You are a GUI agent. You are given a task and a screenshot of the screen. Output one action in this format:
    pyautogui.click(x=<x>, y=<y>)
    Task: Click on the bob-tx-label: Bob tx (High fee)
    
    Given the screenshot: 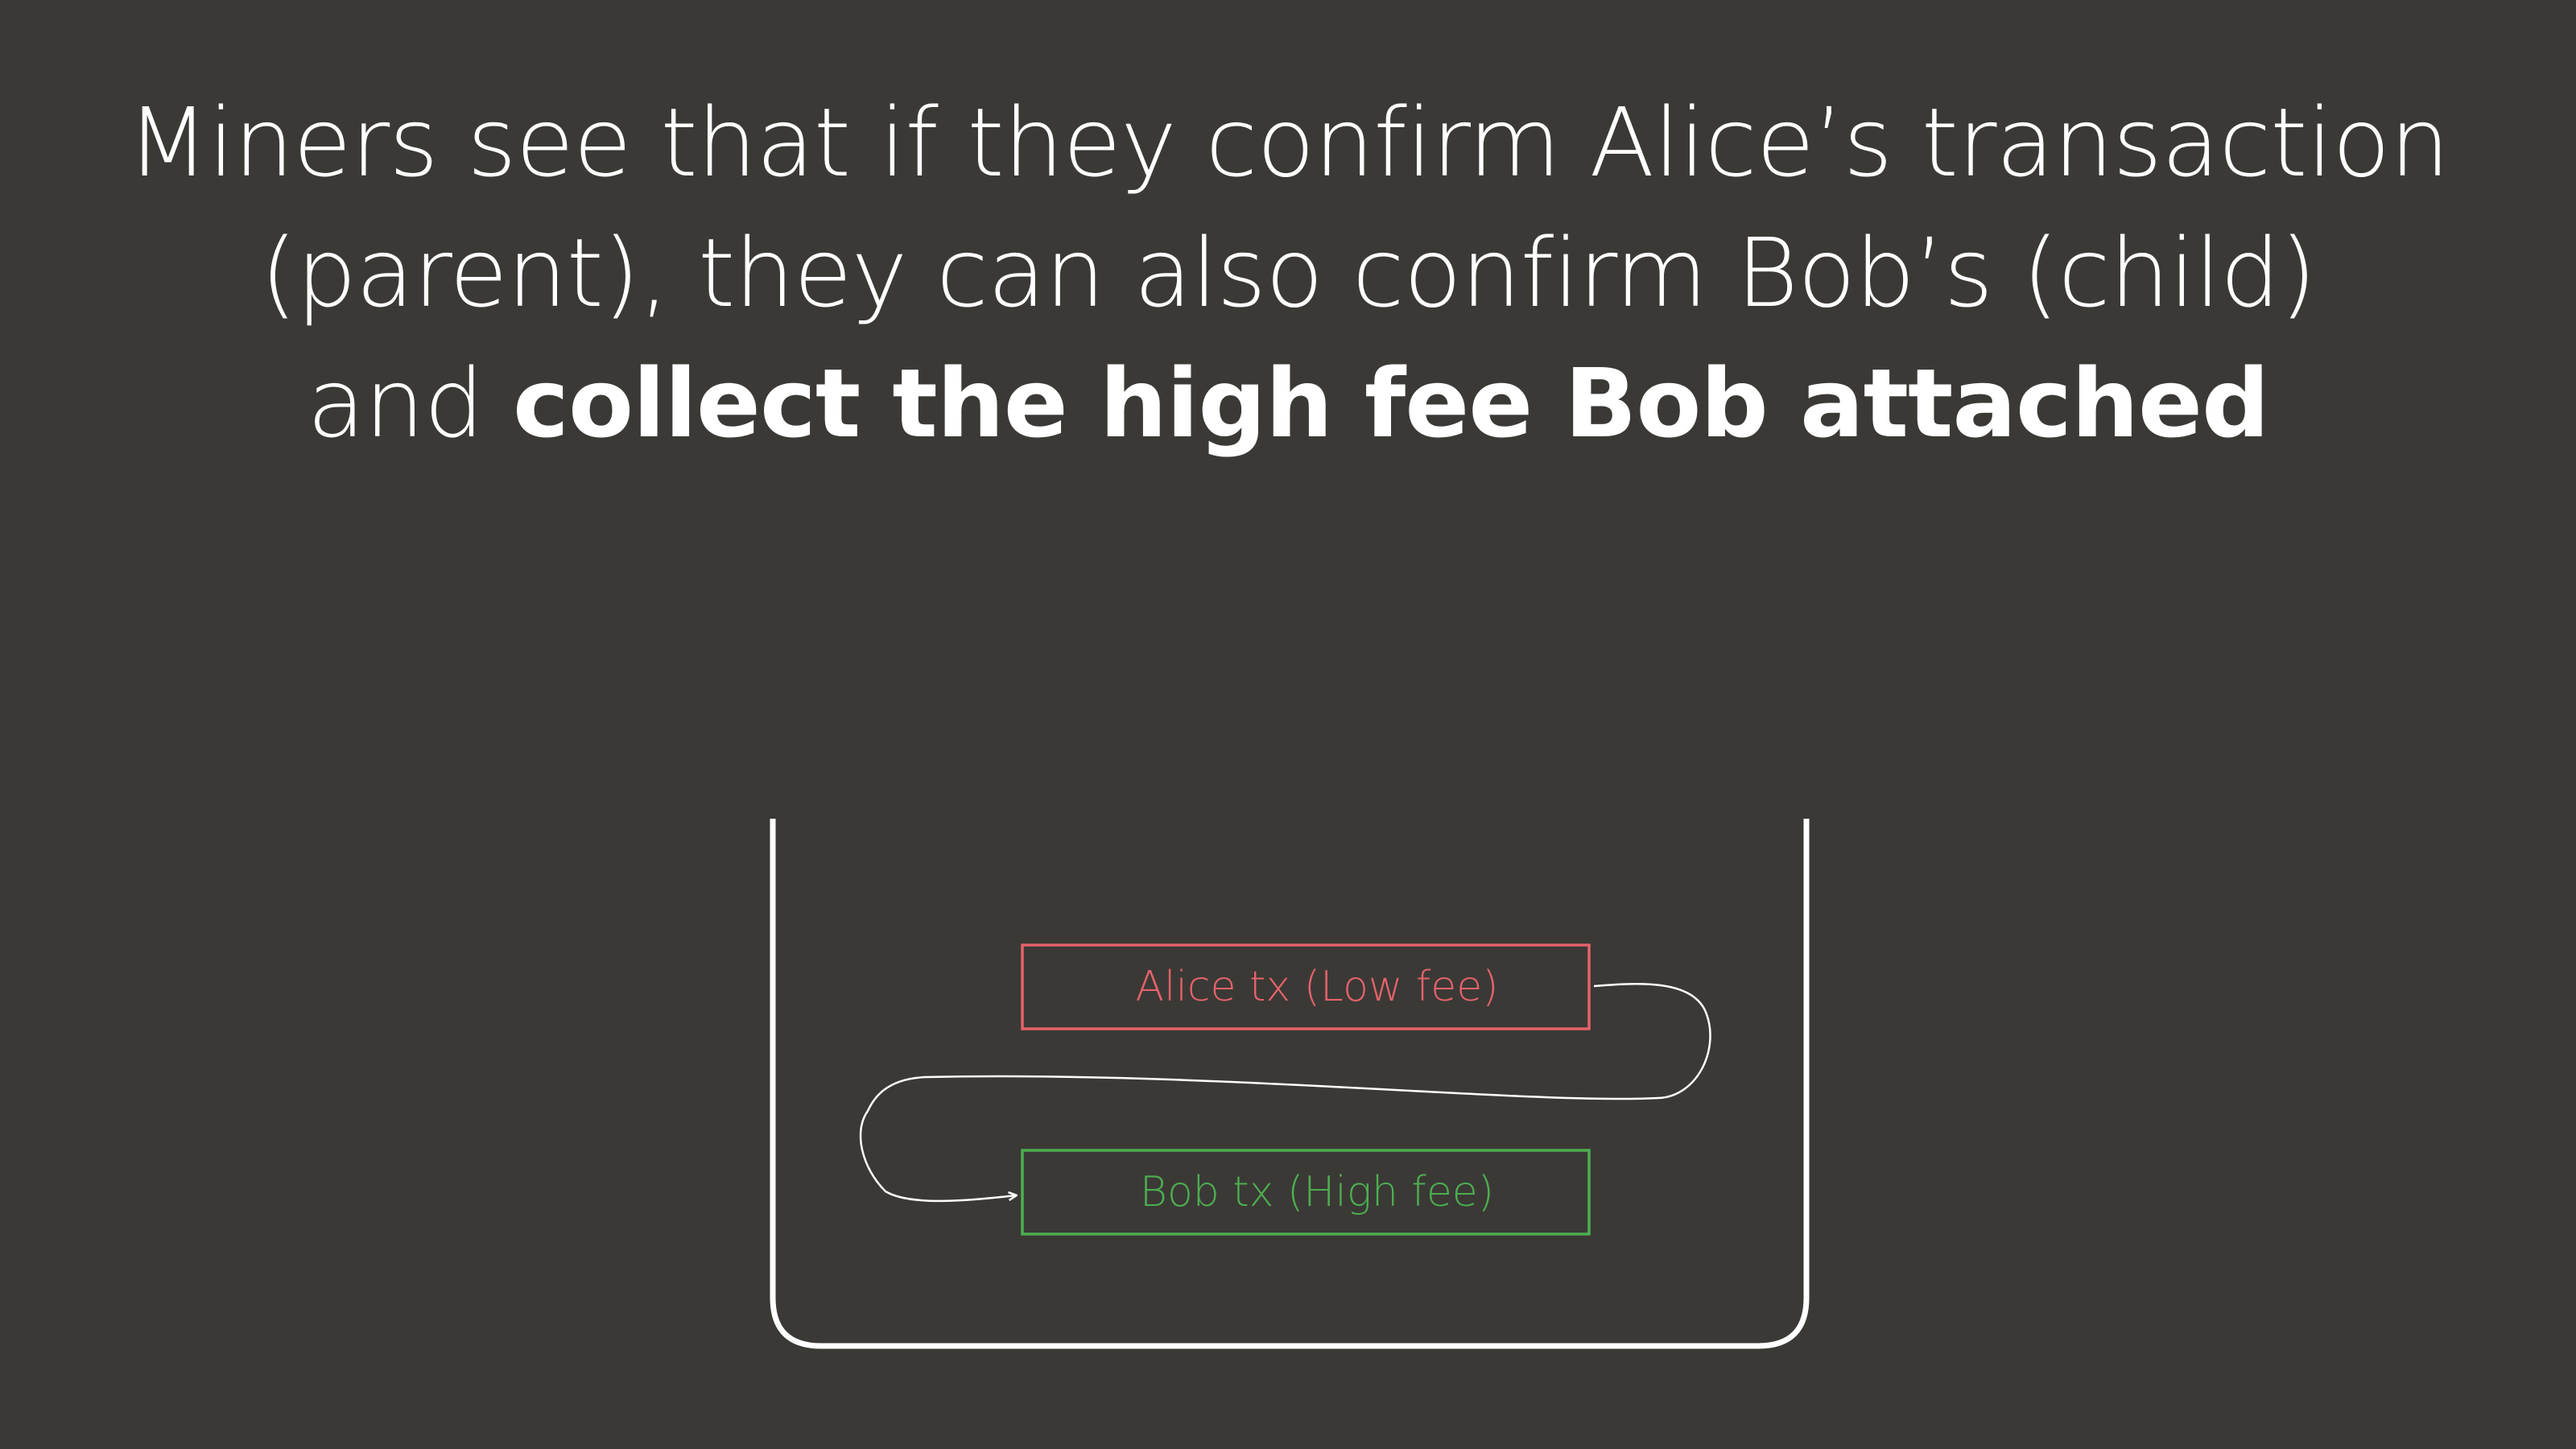 What is the action you would take?
    pyautogui.click(x=1317, y=1192)
    